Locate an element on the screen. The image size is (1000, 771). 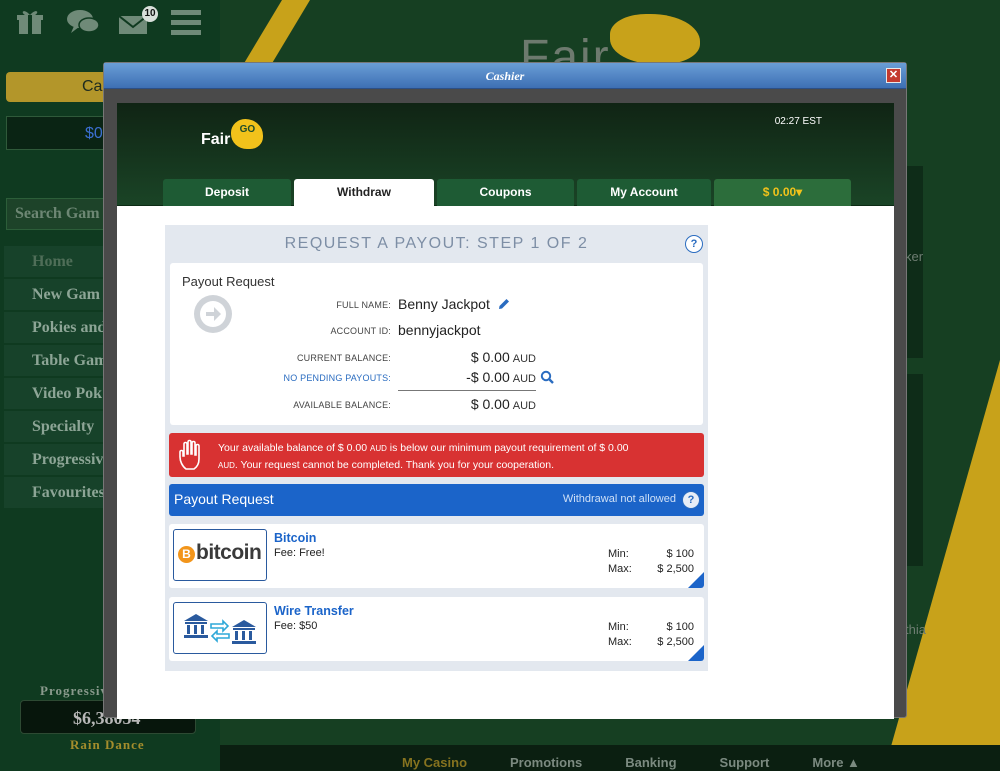
method-name: Wire Transfer is located at coordinates (314, 611).